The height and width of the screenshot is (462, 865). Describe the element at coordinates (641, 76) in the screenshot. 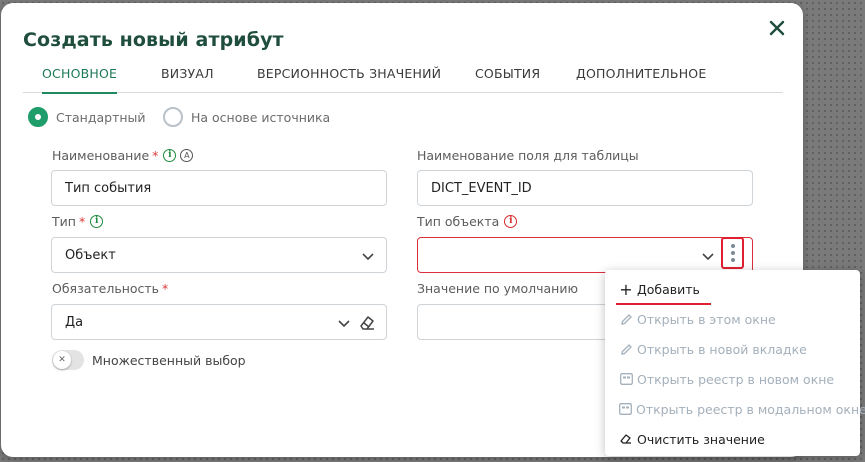

I see `tab-additional: ДОПОЛНИТЕЛЬНОЕ` at that location.